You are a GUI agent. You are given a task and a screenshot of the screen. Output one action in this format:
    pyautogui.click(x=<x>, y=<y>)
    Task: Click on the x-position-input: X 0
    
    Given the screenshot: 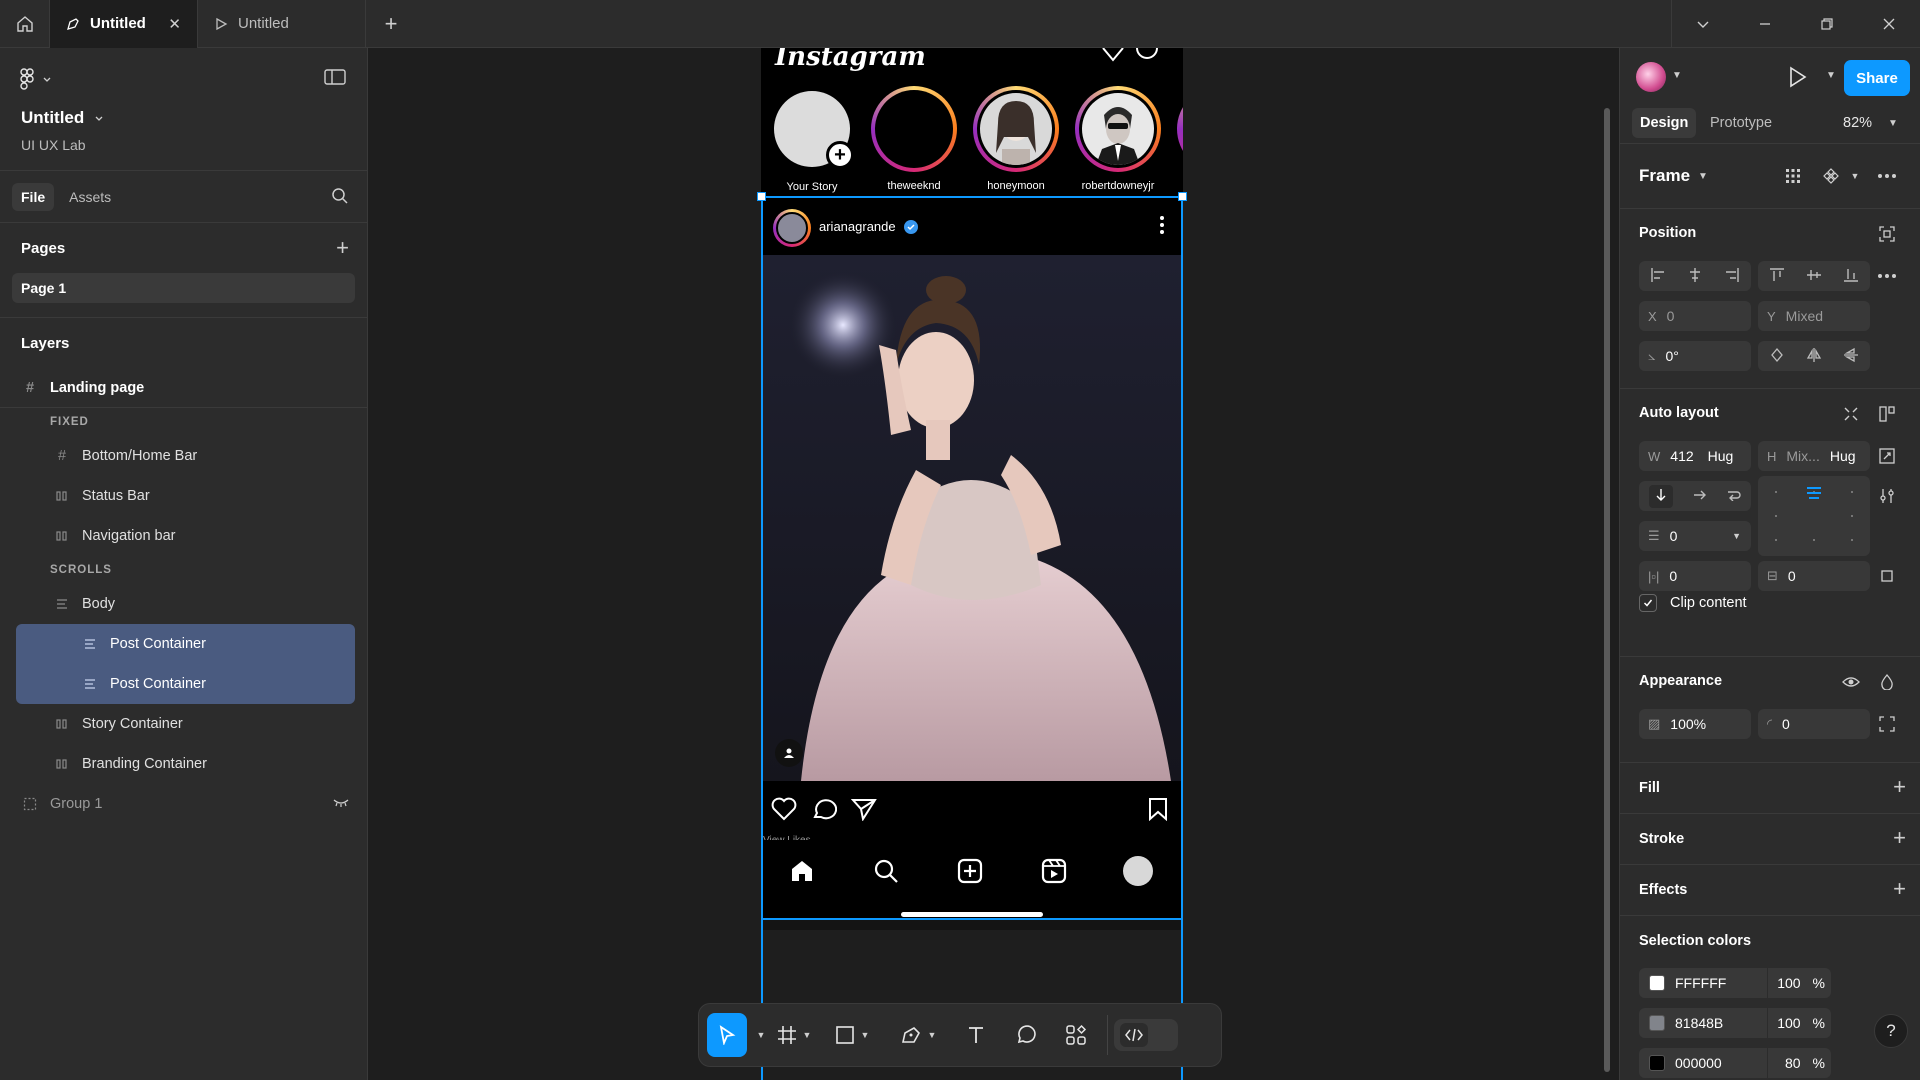 What is the action you would take?
    pyautogui.click(x=1695, y=316)
    